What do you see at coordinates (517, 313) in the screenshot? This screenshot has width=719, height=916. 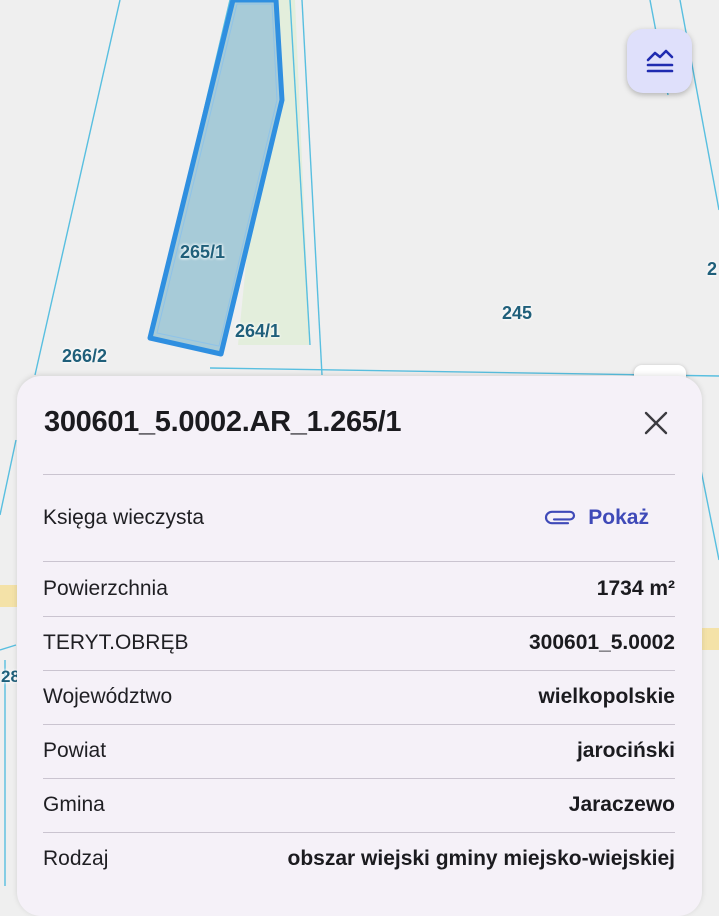 I see `parcel-label-245: 245` at bounding box center [517, 313].